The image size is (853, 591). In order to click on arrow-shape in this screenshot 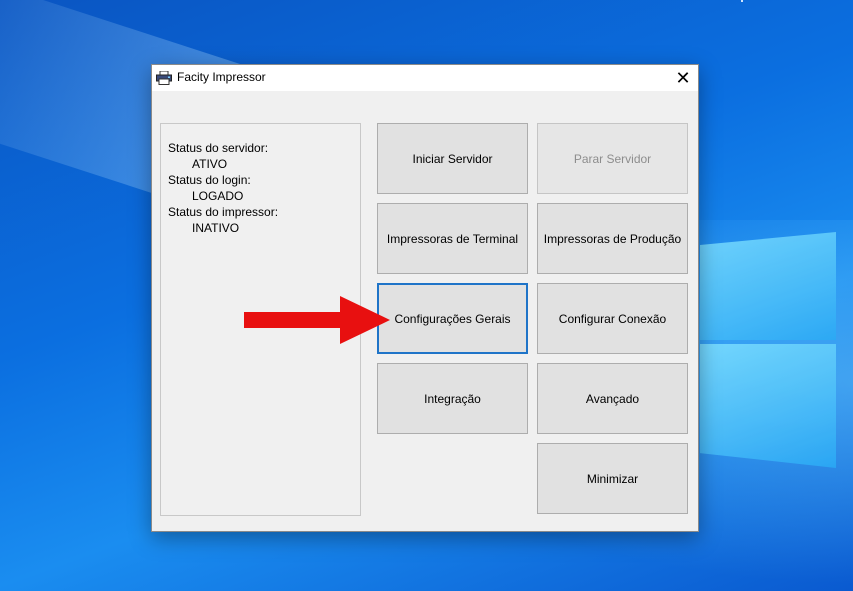, I will do `click(317, 320)`.